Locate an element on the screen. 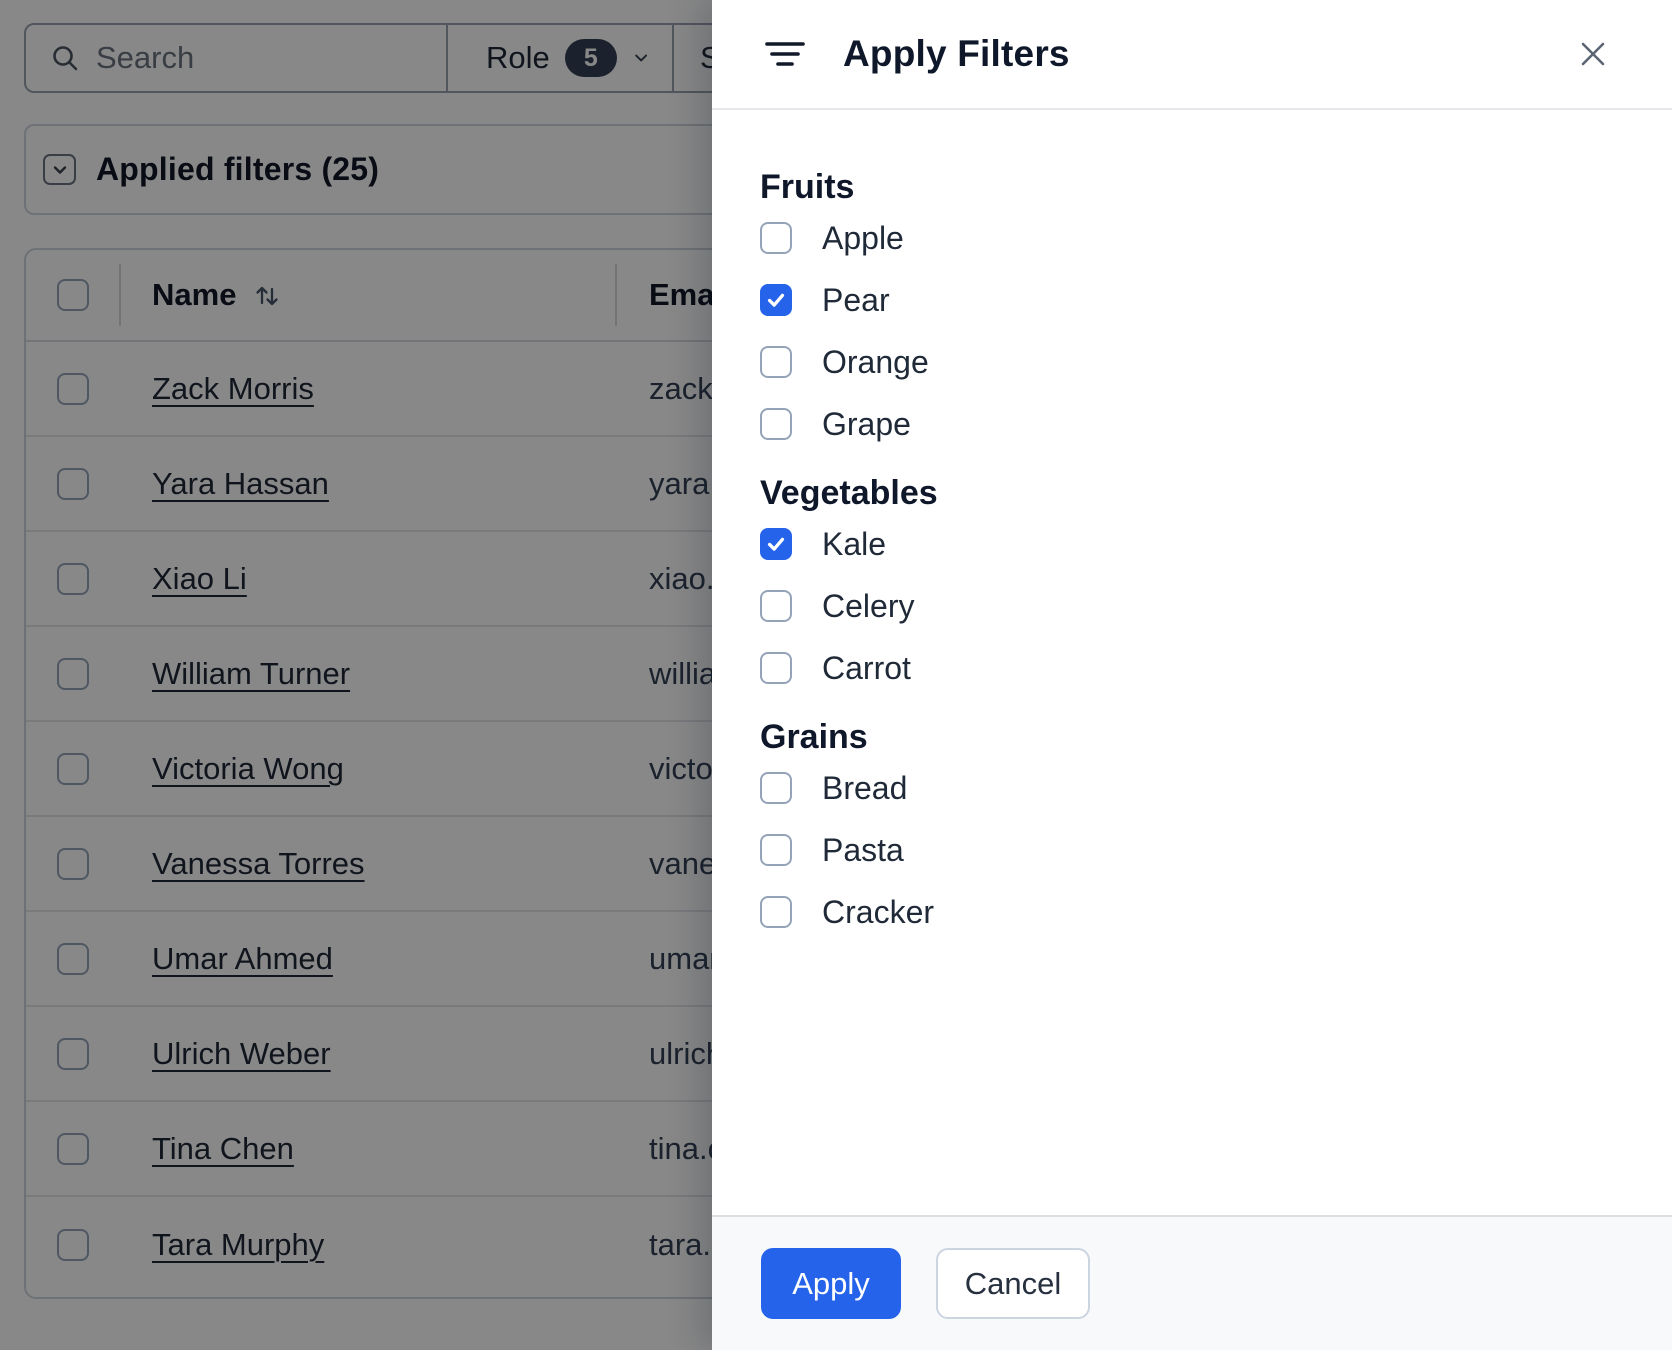  filter-option: Orange is located at coordinates (1192, 361).